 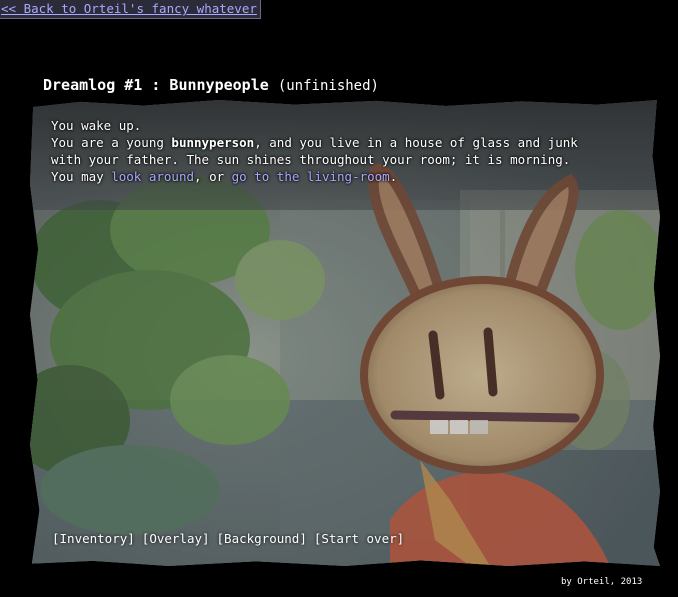 I want to click on story-line-4-mid: , or, so click(x=213, y=176).